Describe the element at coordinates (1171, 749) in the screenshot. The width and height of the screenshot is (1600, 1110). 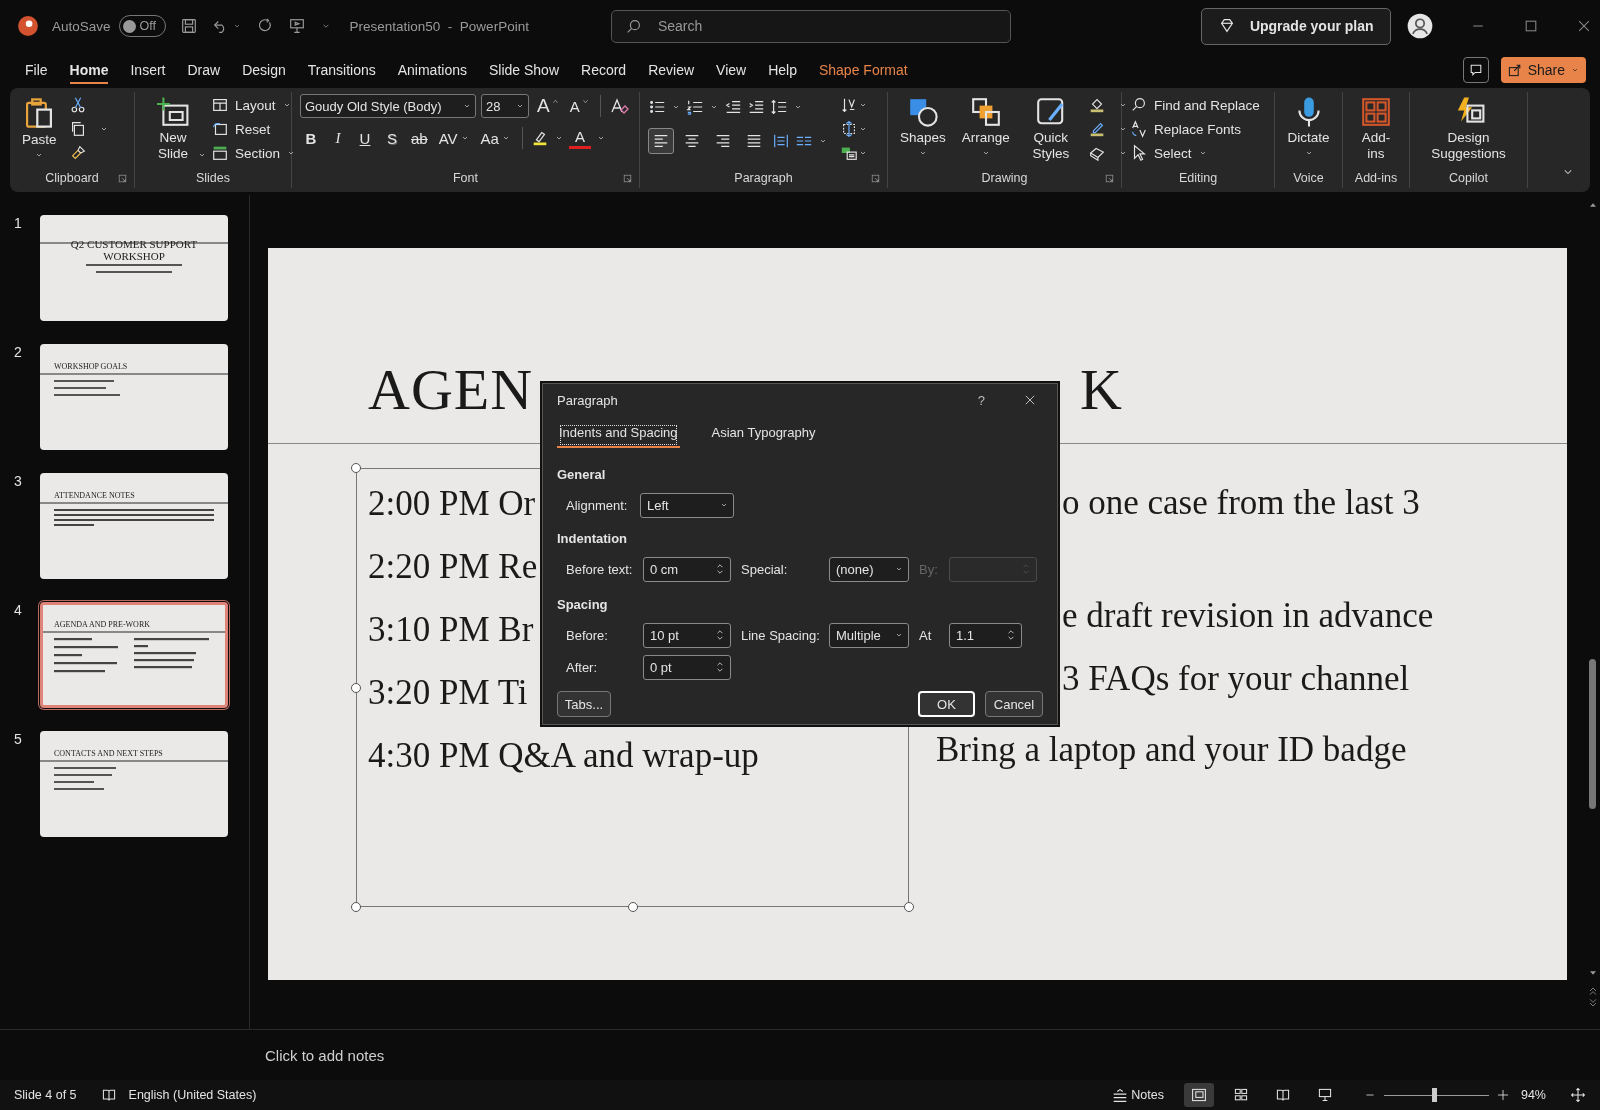
I see `pre-work-item: Bring a laptop and your ID badge` at that location.